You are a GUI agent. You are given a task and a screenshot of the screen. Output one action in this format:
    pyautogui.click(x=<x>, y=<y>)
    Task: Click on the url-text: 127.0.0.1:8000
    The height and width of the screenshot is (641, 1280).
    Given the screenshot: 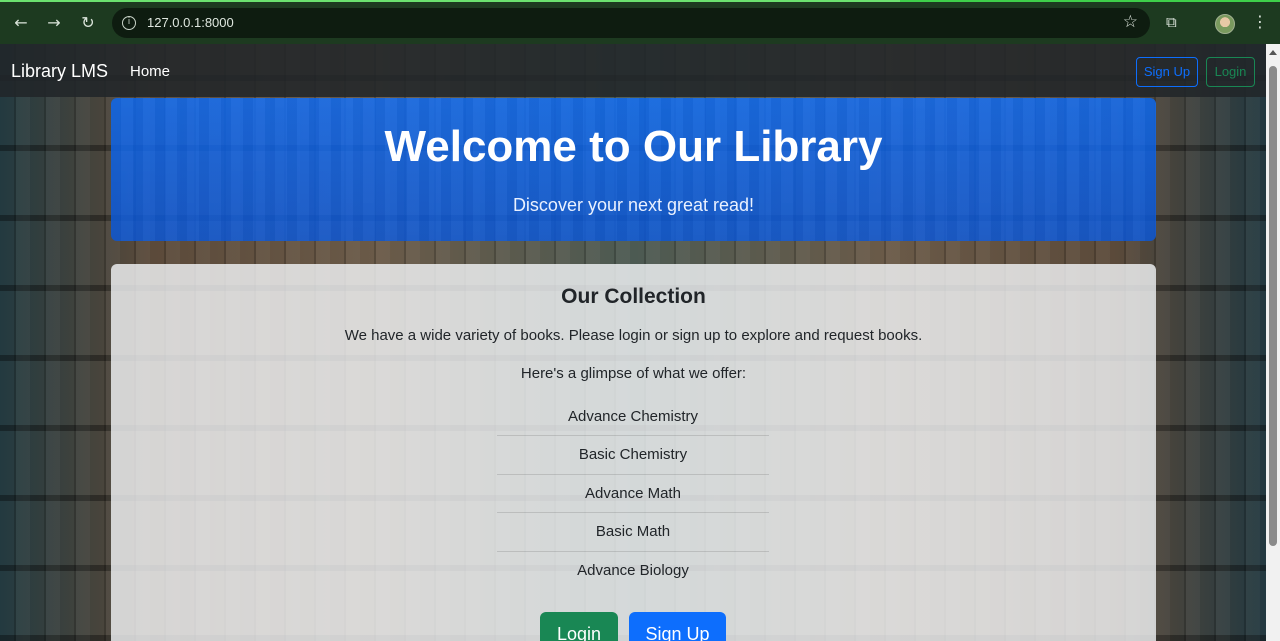 What is the action you would take?
    pyautogui.click(x=190, y=22)
    